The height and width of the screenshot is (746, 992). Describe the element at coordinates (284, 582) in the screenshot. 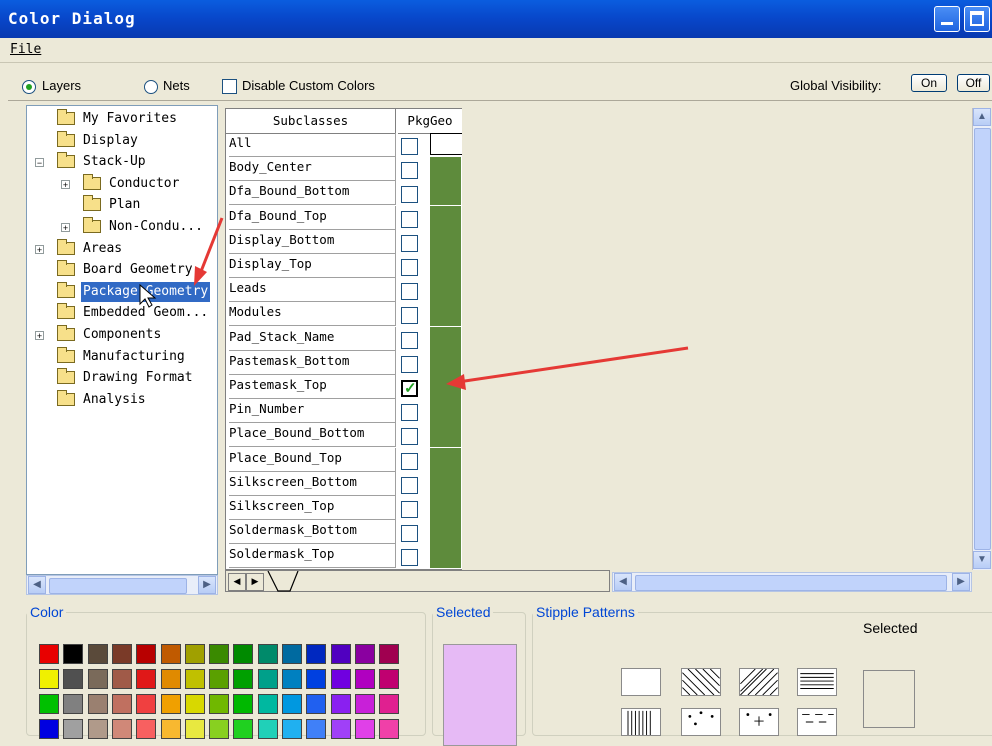

I see `sheet-tab-icon` at that location.